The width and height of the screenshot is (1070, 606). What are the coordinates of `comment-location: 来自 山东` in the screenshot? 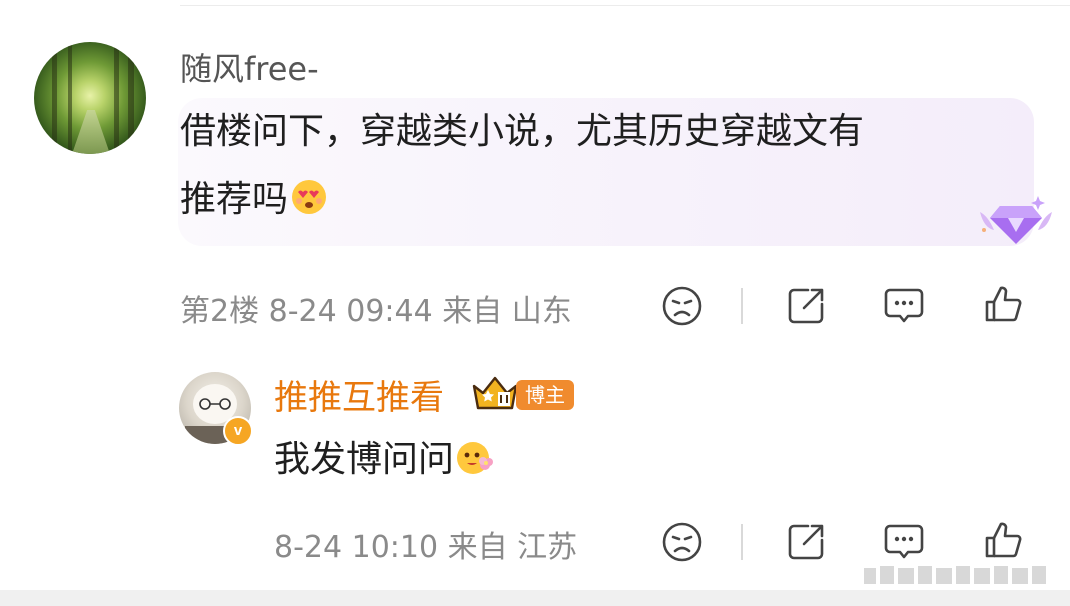 It's located at (507, 311).